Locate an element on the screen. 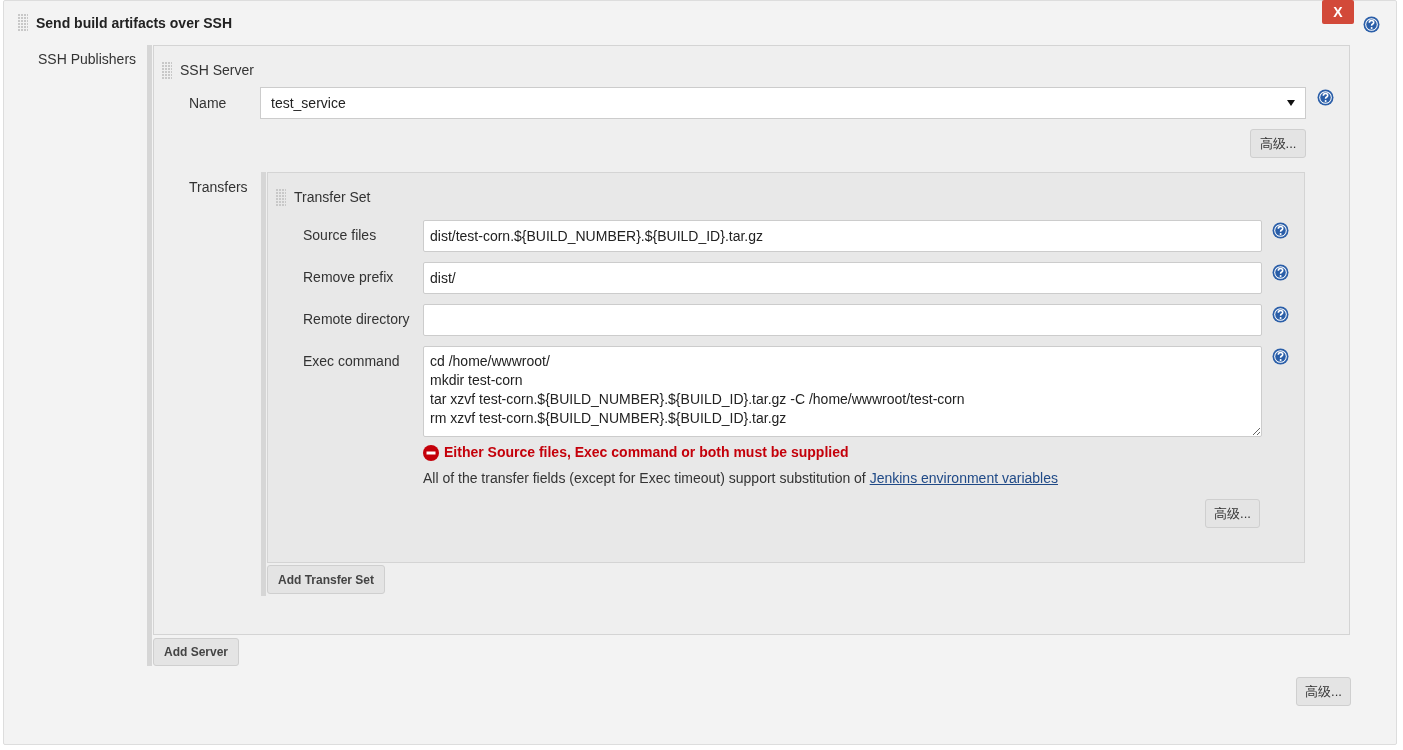 The width and height of the screenshot is (1403, 750). text-field: dist/ is located at coordinates (842, 278).